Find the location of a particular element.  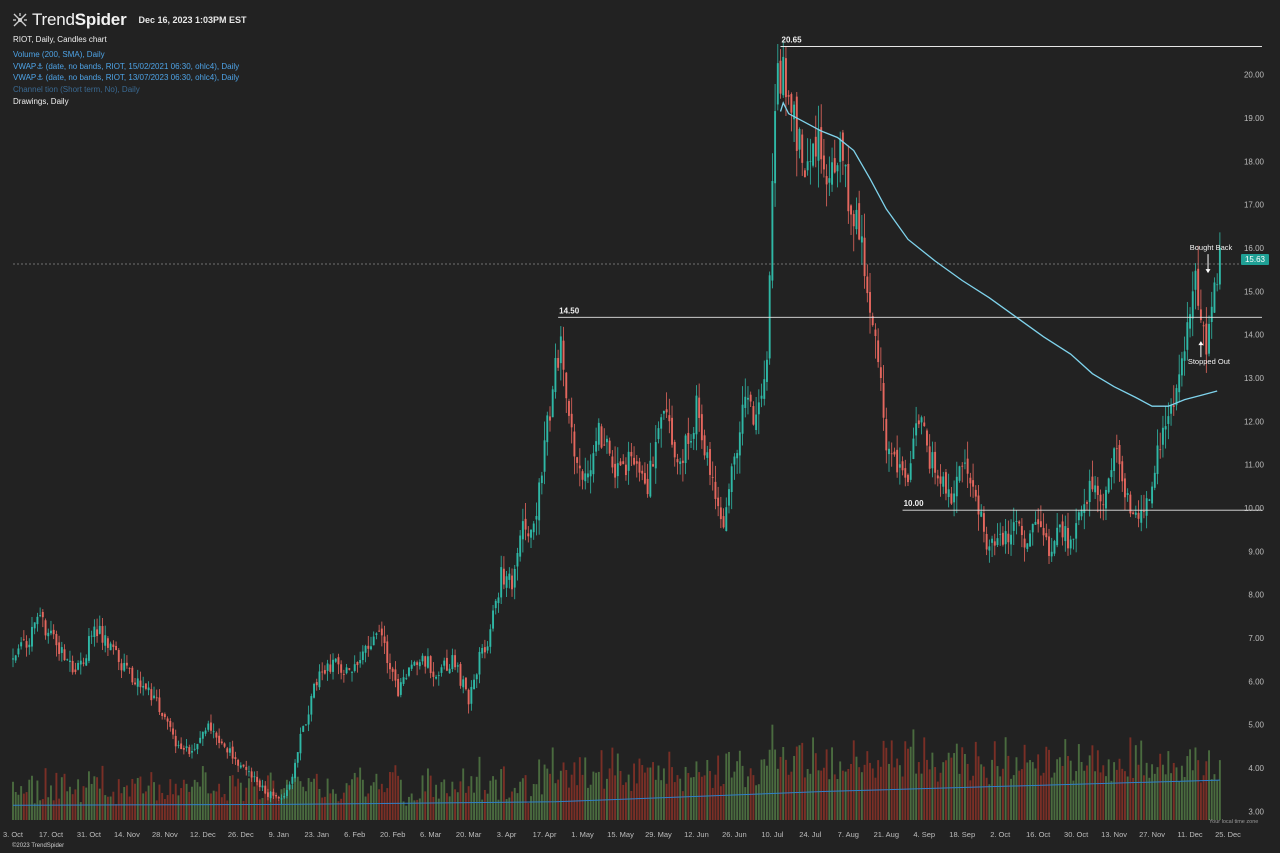

annotation-stopped-out: Stopped Out is located at coordinates (1209, 361).